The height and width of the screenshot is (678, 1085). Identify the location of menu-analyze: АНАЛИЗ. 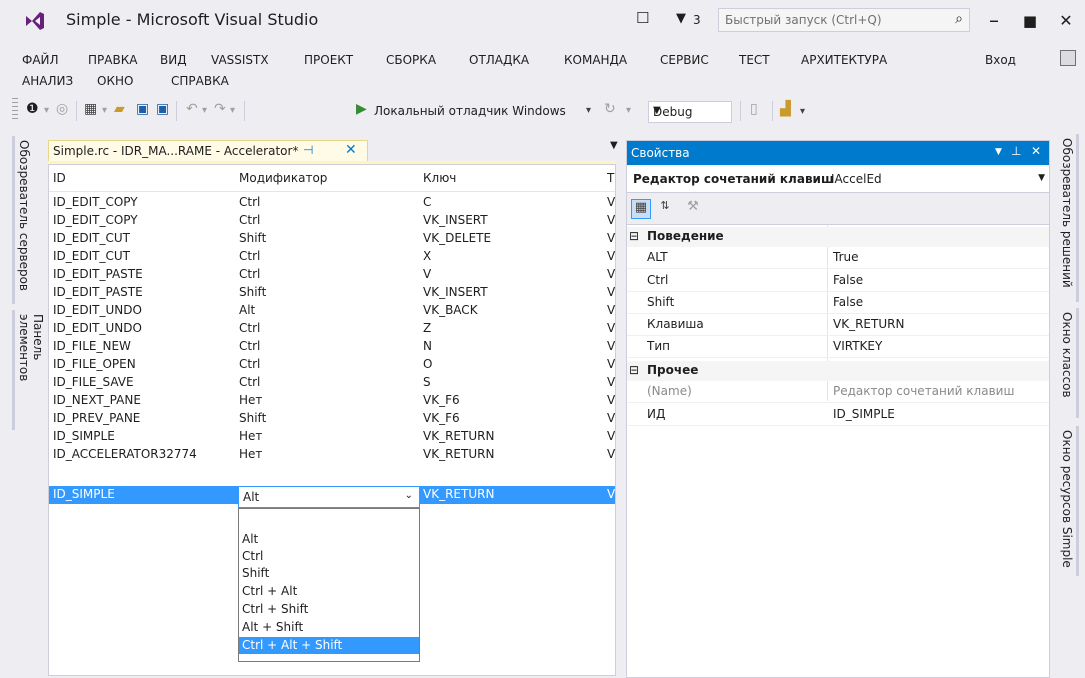
(47, 81).